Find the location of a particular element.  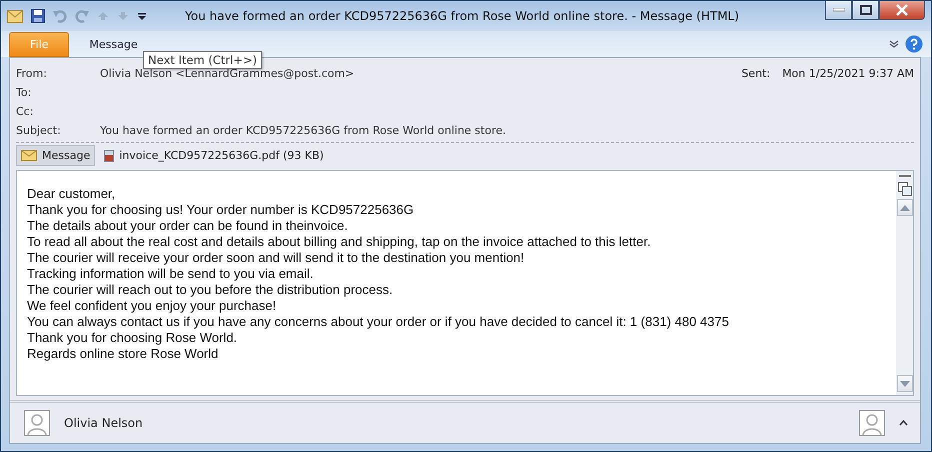

window-title: You have formed an order KCD957225636G from Rose World online store. - Message (HTML) is located at coordinates (462, 16).